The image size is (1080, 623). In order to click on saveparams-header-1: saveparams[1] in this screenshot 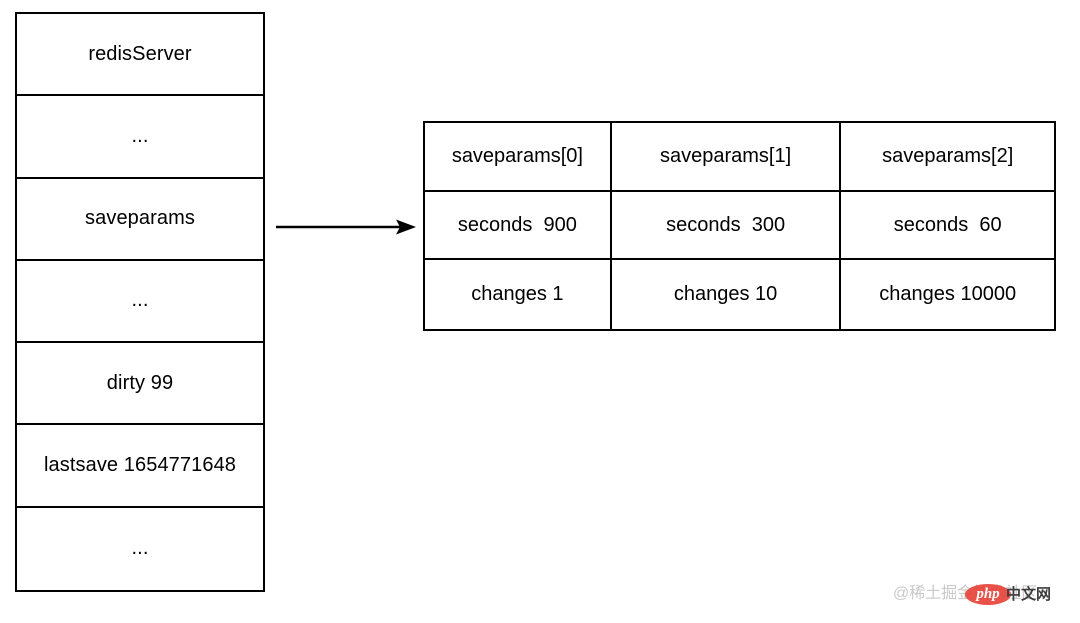, I will do `click(727, 156)`.